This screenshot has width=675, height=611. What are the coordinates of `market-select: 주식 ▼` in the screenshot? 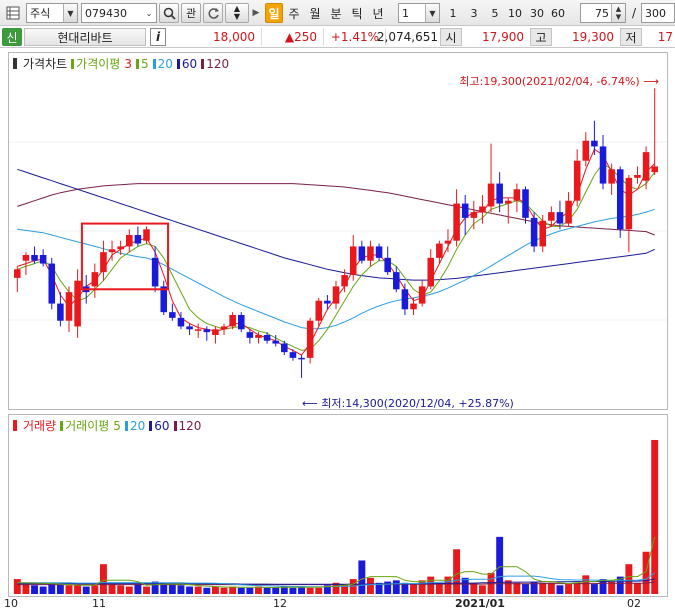 It's located at (52, 13).